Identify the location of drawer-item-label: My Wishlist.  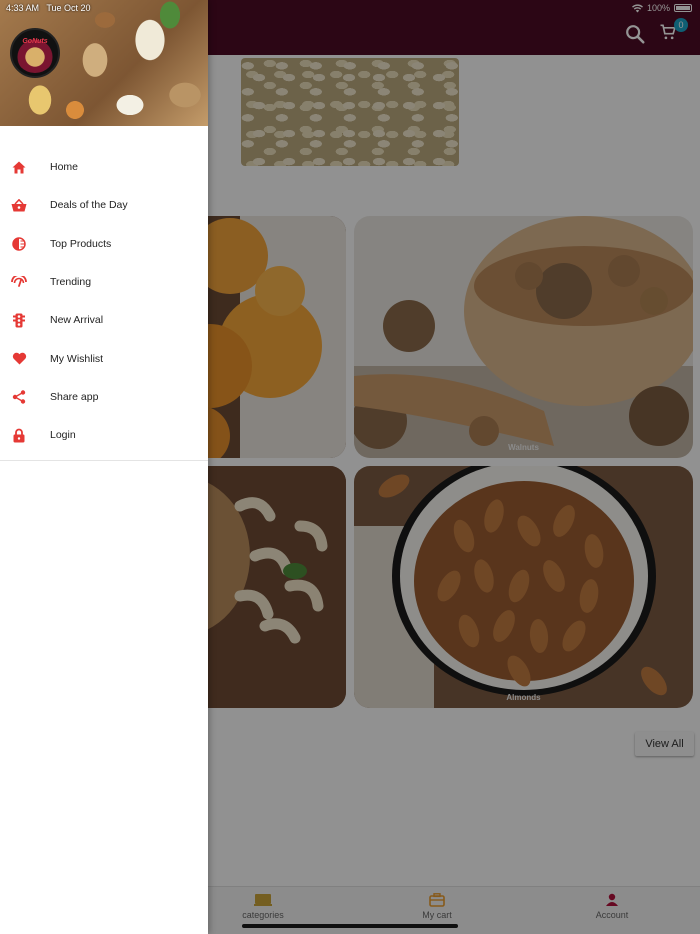
(77, 358).